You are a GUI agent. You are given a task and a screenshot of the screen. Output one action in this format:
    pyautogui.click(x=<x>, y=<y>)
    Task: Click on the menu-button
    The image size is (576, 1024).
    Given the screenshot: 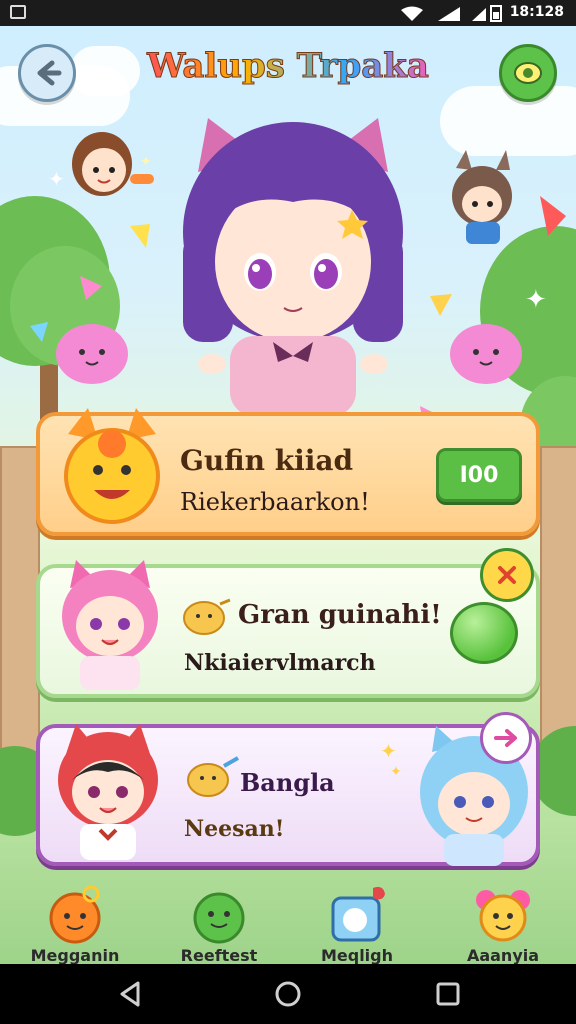 What is the action you would take?
    pyautogui.click(x=528, y=73)
    